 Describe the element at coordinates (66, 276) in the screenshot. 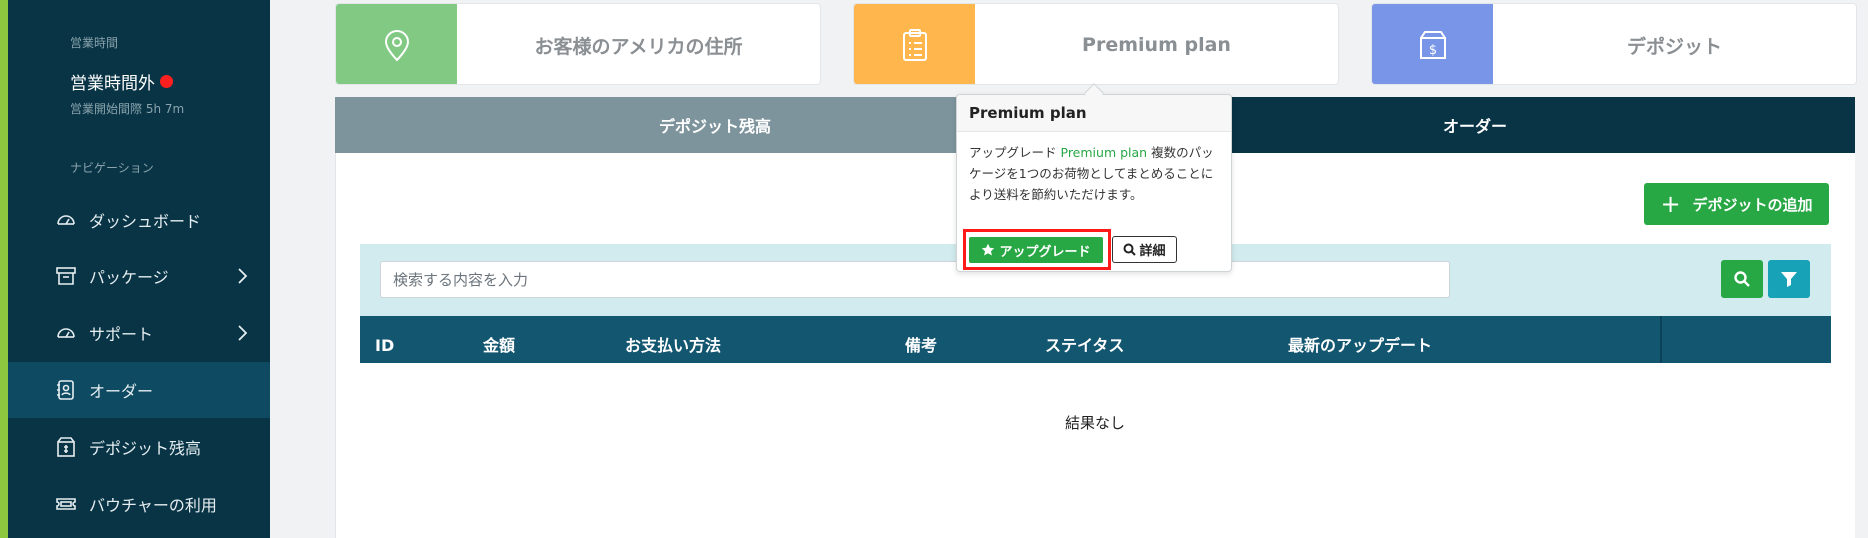

I see `archive-icon` at that location.